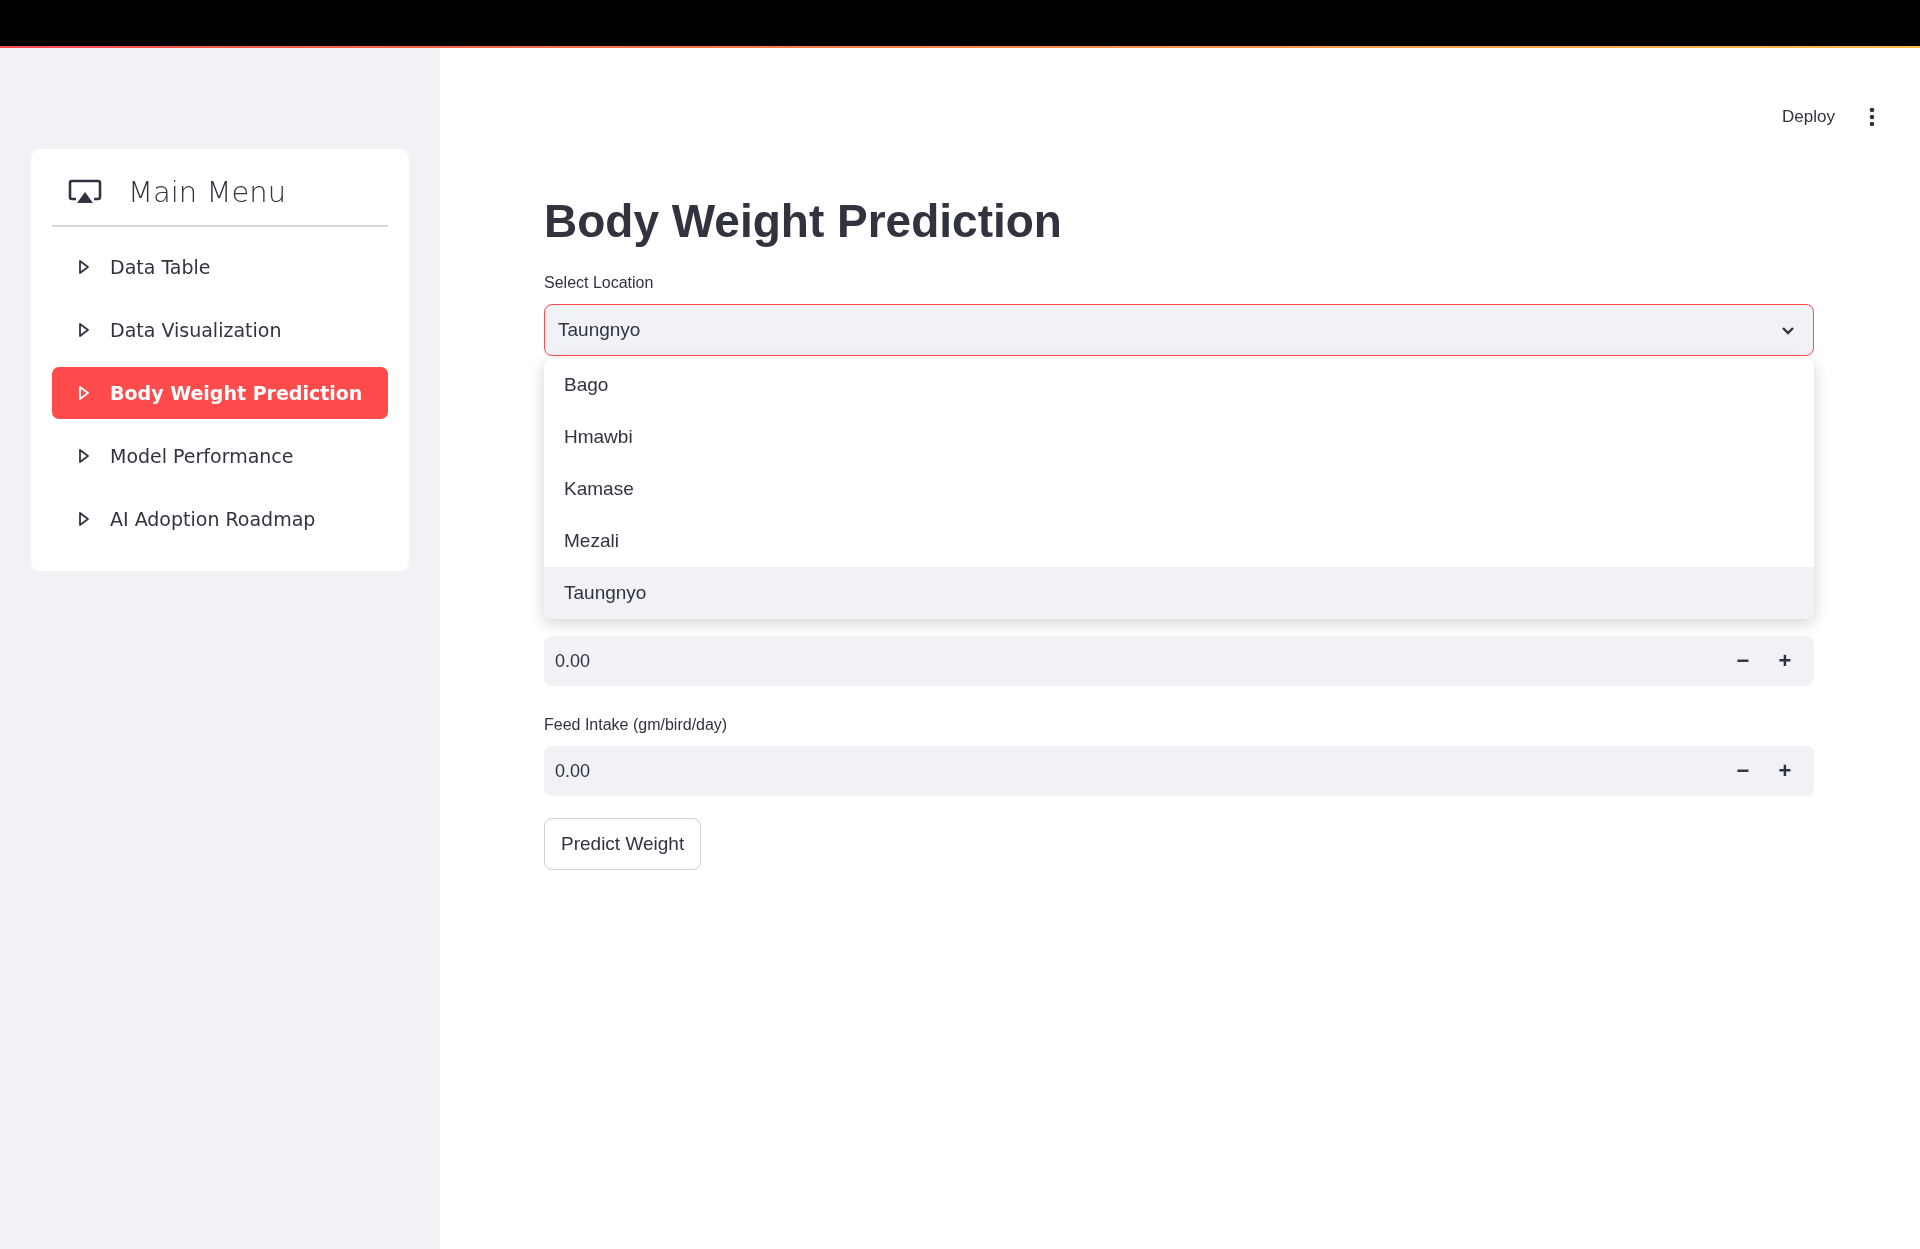 This screenshot has width=1920, height=1249. Describe the element at coordinates (1179, 593) in the screenshot. I see `dropdown-option: Taungnyo` at that location.